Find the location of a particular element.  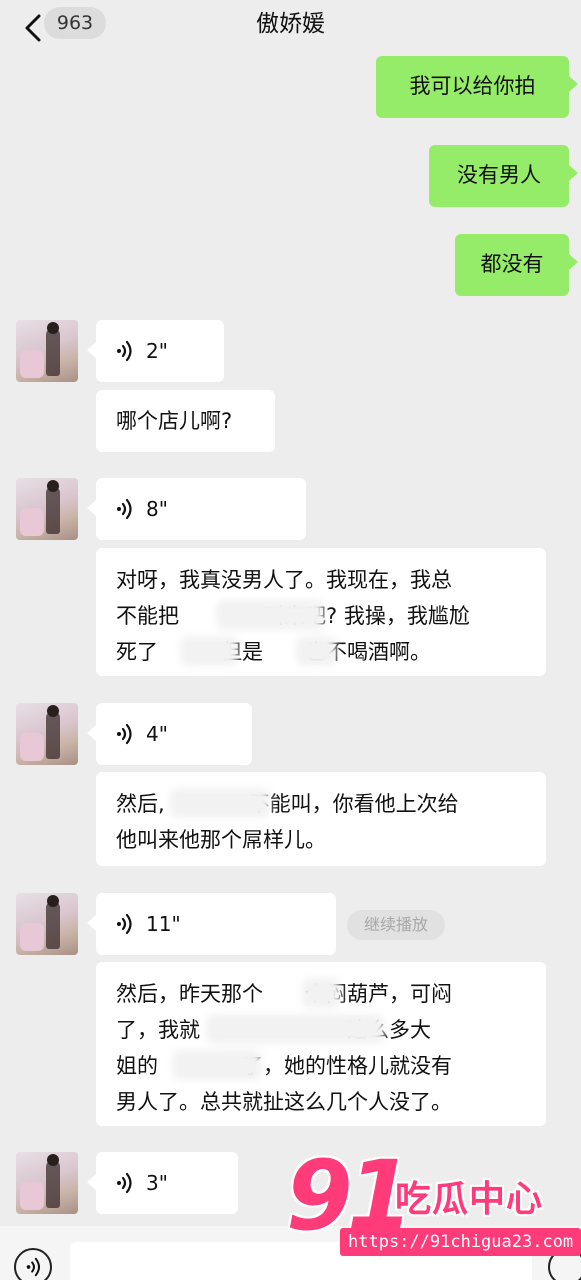

voice-input-toggle is located at coordinates (33, 1264).